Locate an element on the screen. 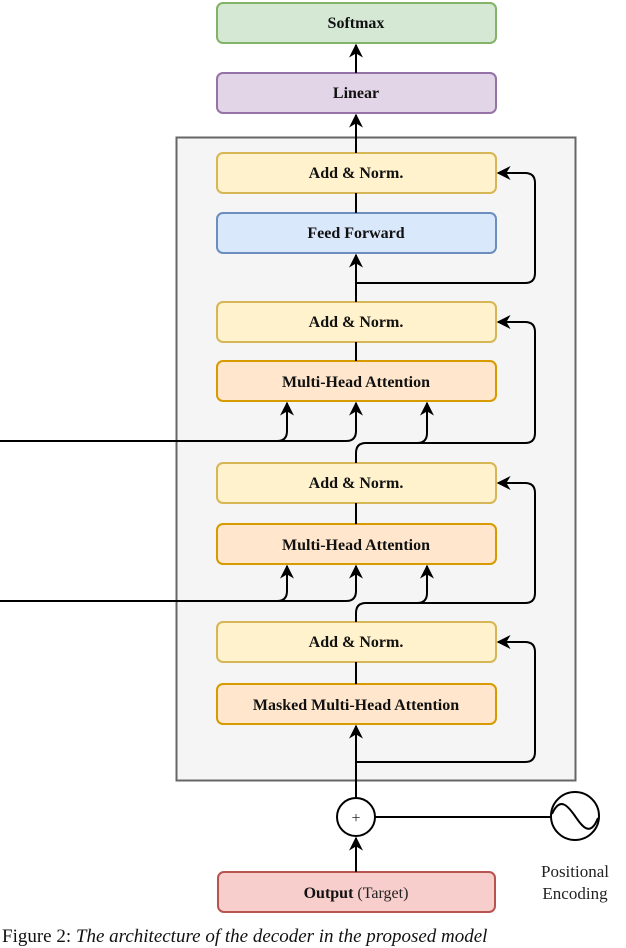  masked-multi-head-attention-block: Masked Multi-Head Attention is located at coordinates (356, 704).